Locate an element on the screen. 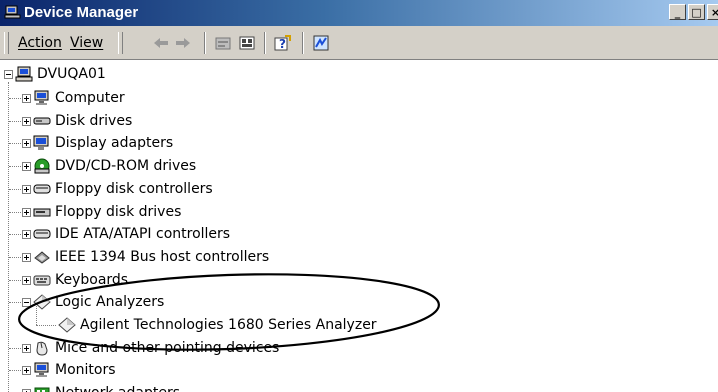  window-title: Device Manager is located at coordinates (81, 12).